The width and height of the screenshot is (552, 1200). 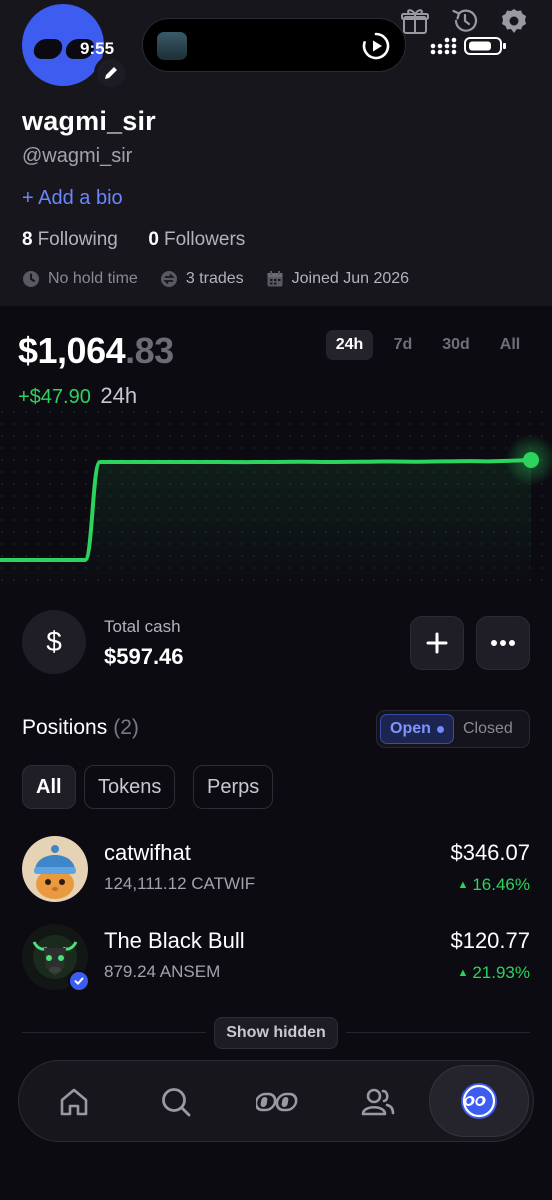 What do you see at coordinates (403, 345) in the screenshot?
I see `range-tab-7d: 7d` at bounding box center [403, 345].